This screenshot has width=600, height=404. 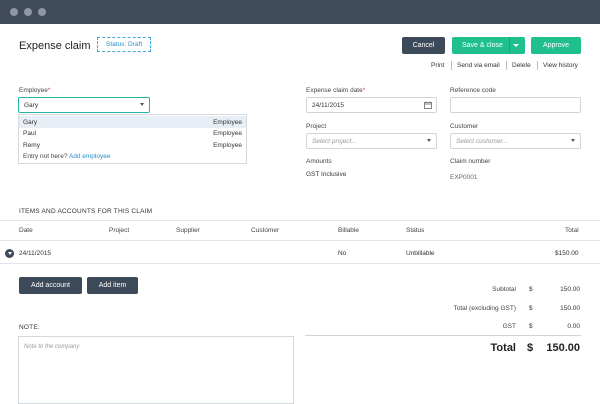 What do you see at coordinates (28, 12) in the screenshot?
I see `window-minimize-dot` at bounding box center [28, 12].